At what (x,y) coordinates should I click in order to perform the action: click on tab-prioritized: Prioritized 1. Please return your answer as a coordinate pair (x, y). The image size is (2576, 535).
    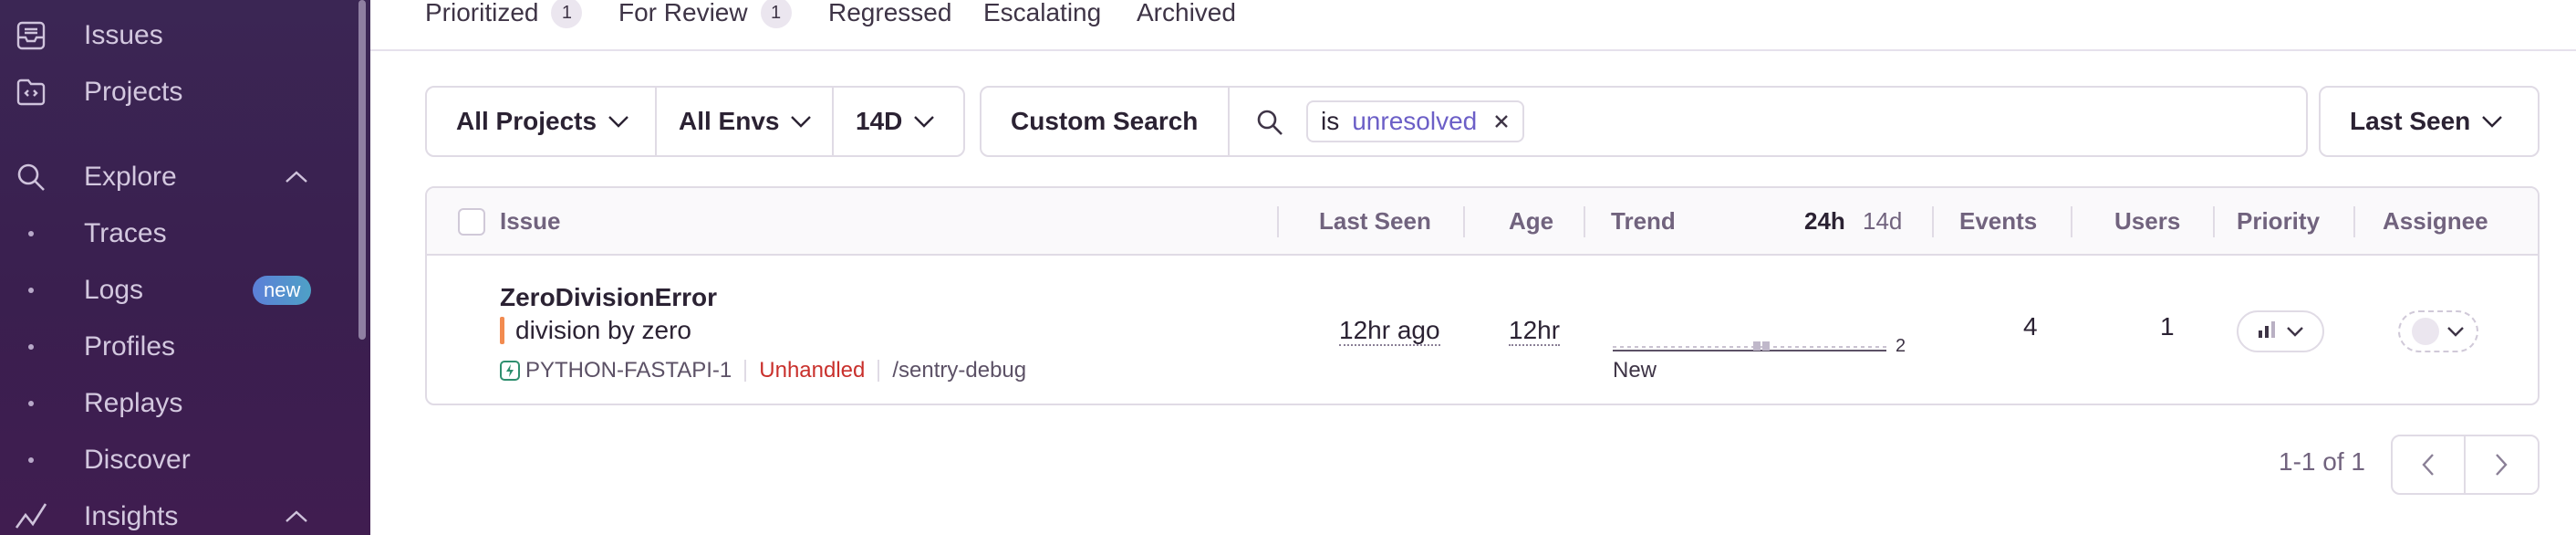
    Looking at the image, I should click on (504, 16).